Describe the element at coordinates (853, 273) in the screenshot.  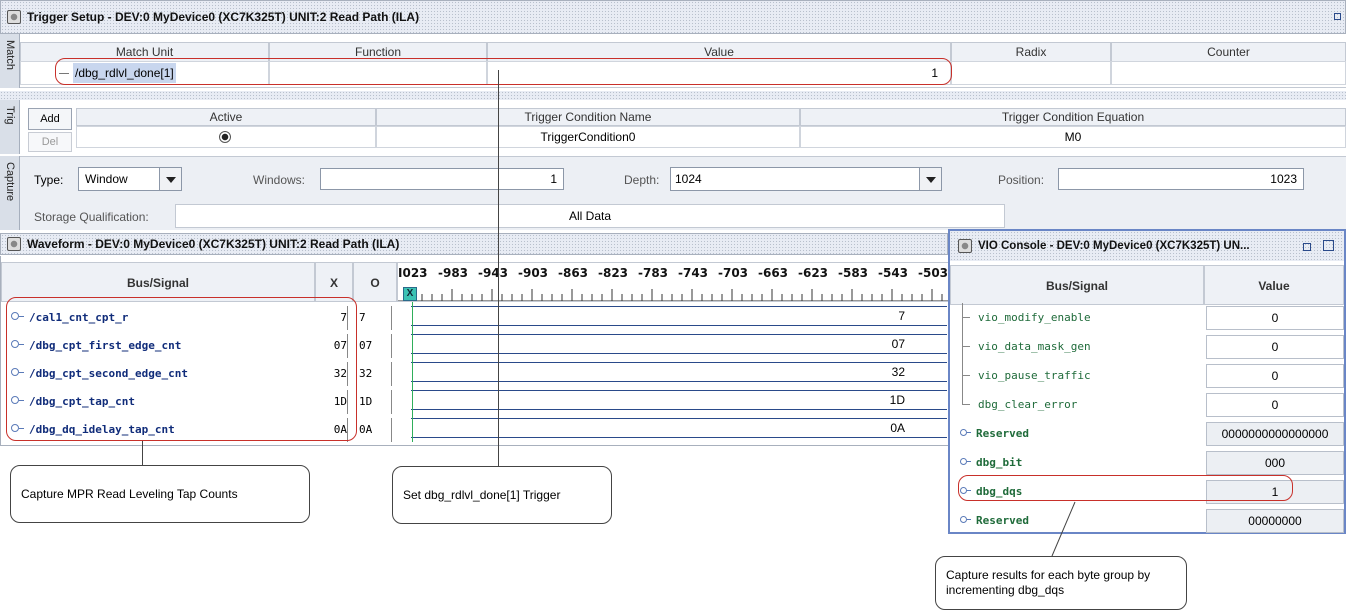
I see `ruler-tick-label: -583` at that location.